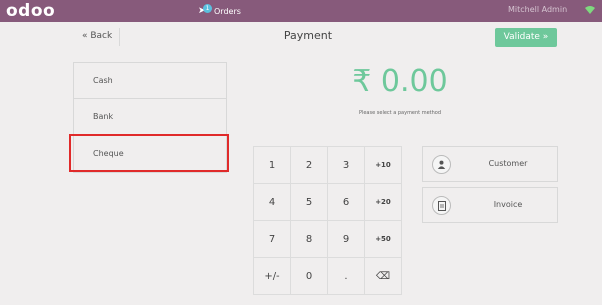 The height and width of the screenshot is (305, 602). What do you see at coordinates (309, 276) in the screenshot?
I see `numpad-key-0: 0` at bounding box center [309, 276].